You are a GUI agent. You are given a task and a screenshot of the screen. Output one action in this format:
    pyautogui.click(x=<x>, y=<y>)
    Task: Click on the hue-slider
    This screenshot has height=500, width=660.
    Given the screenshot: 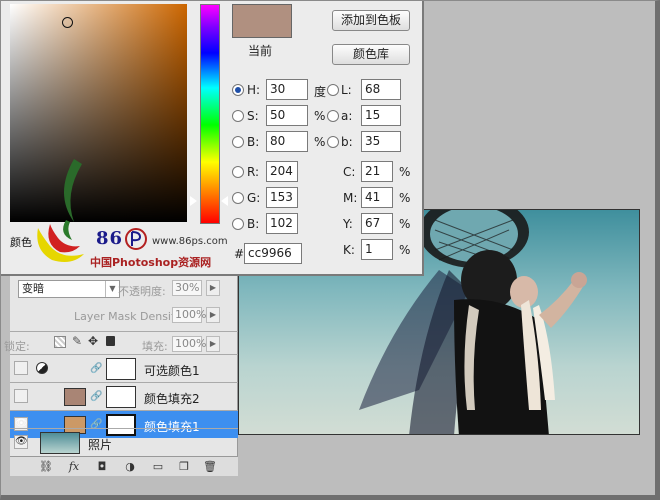 What is the action you would take?
    pyautogui.click(x=210, y=114)
    